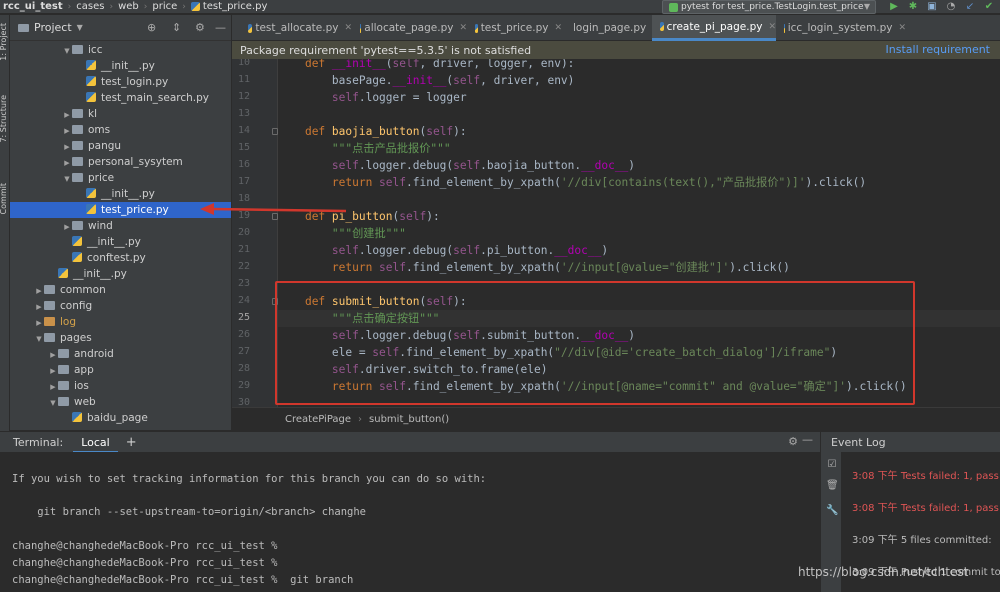  Describe the element at coordinates (639, 65) in the screenshot. I see `code-line: def __init__(self, driver, logger, env):` at that location.